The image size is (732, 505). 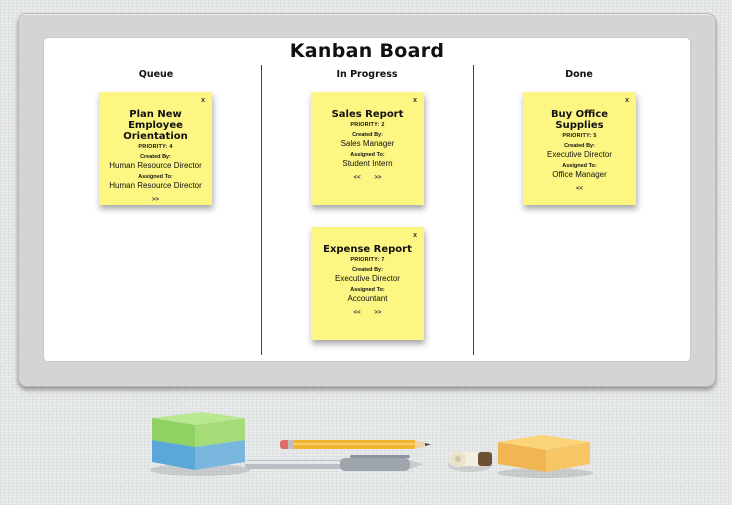 What do you see at coordinates (367, 143) in the screenshot?
I see `created-by-value: Sales Manager` at bounding box center [367, 143].